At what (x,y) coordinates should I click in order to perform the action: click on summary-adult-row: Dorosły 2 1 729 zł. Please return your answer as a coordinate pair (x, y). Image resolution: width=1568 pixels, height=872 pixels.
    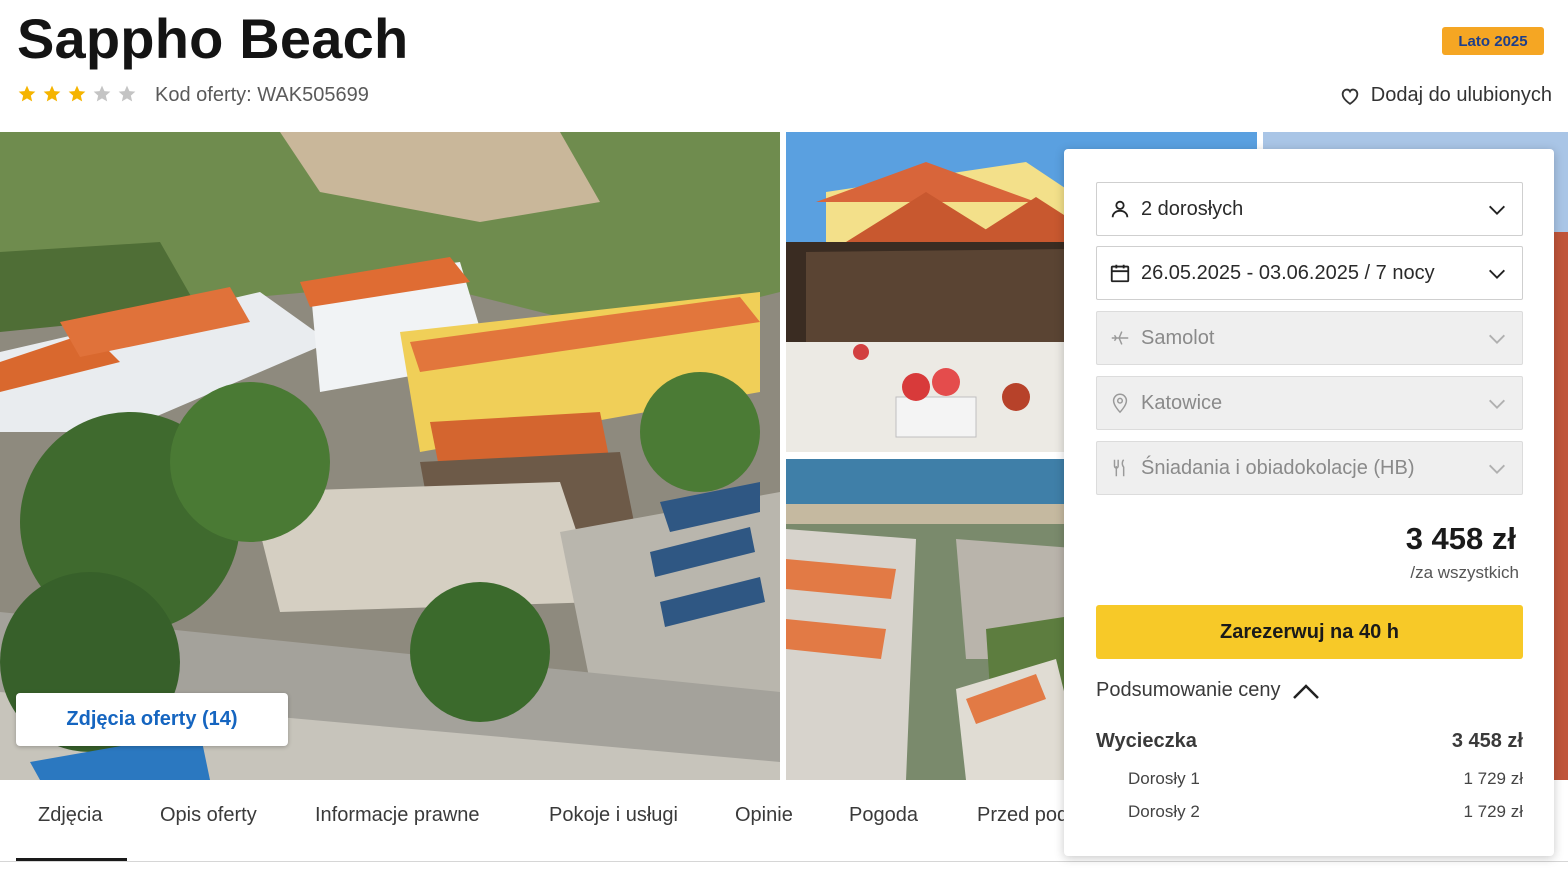
    Looking at the image, I should click on (1309, 812).